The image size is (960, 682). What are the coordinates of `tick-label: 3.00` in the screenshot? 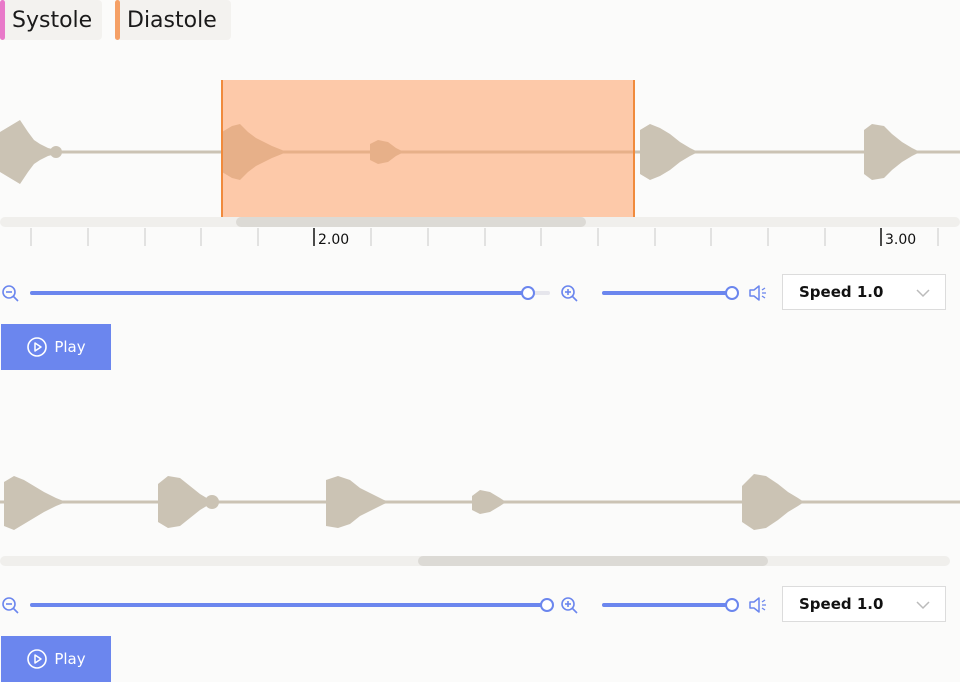 It's located at (901, 240).